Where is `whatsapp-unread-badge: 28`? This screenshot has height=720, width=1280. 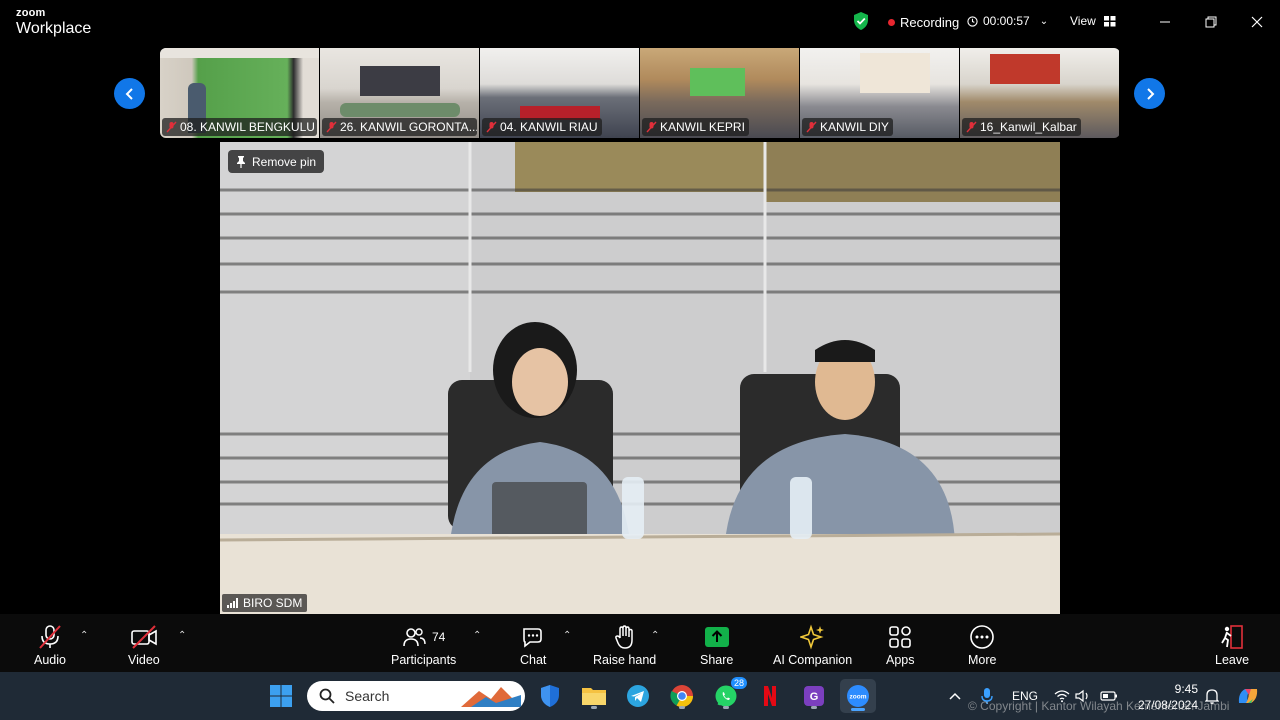
whatsapp-unread-badge: 28 is located at coordinates (738, 683).